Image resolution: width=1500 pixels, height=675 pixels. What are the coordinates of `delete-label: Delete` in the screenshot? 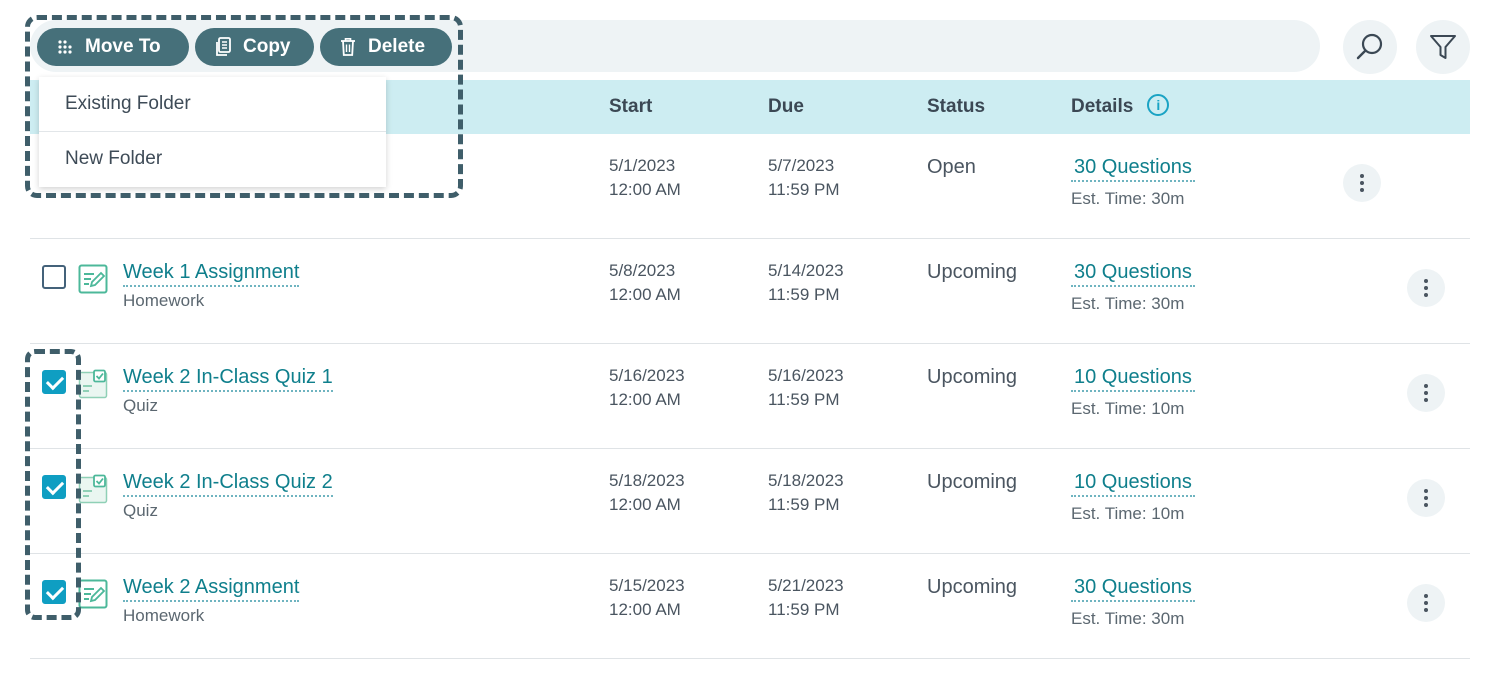 It's located at (397, 46).